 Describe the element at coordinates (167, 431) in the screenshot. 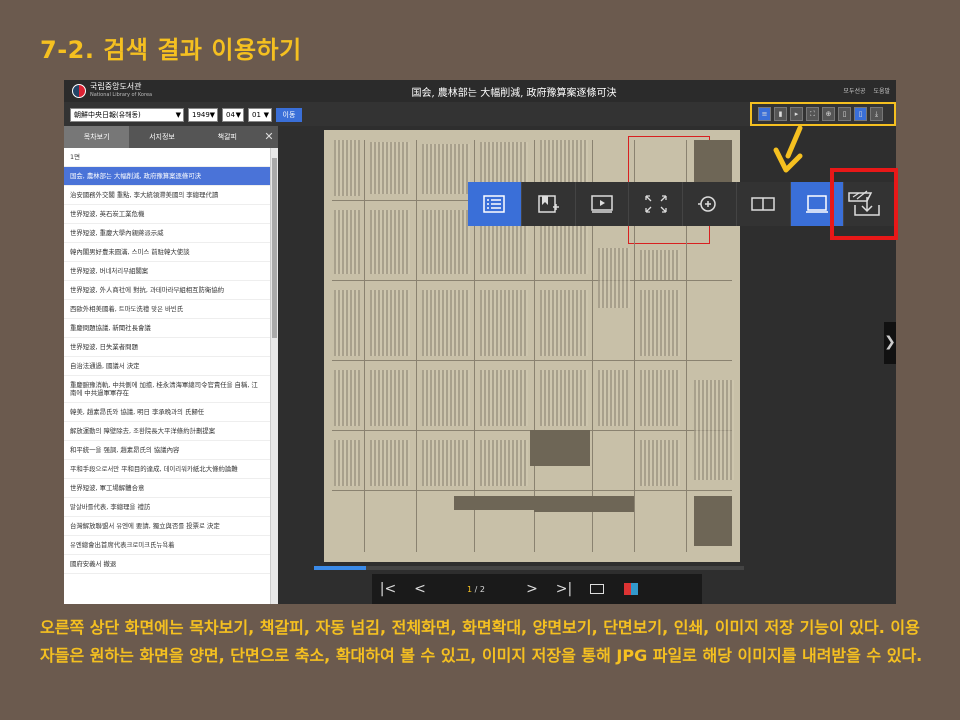

I see `toc-item: 解放運動의 障壁除去, 조환院長大平洋條約計劃提案` at that location.